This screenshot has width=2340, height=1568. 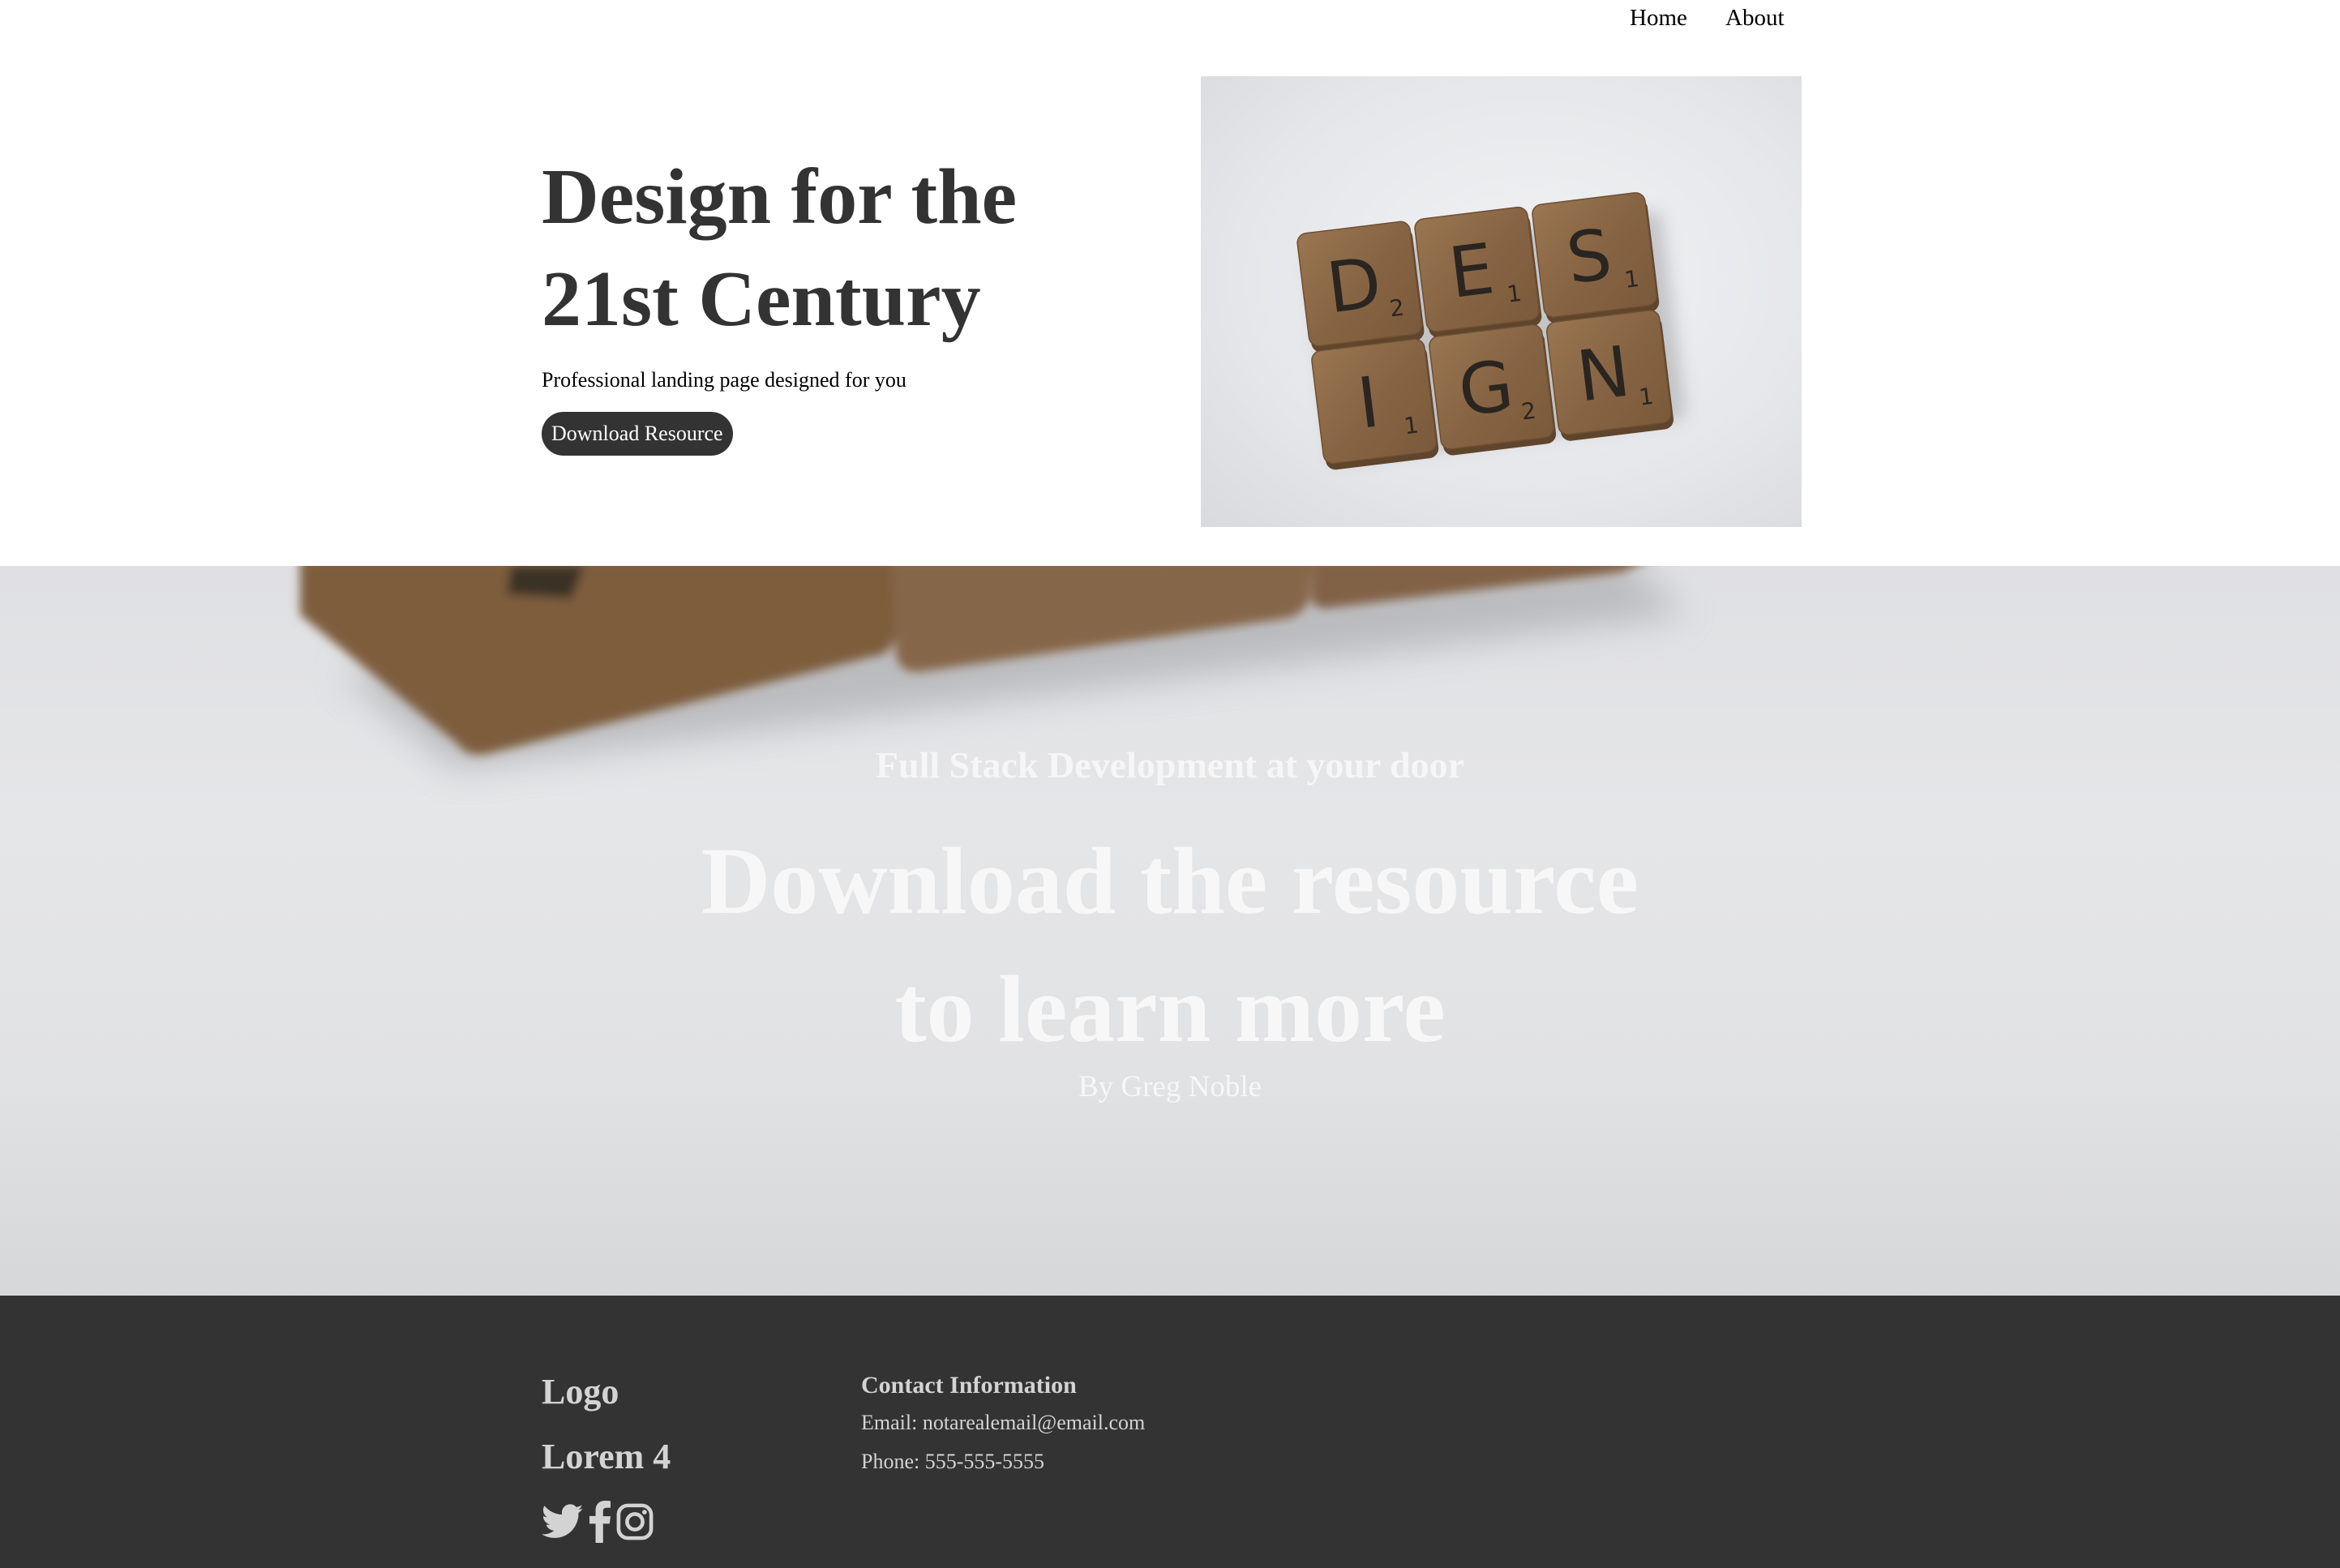 I want to click on nav-about-link: About, so click(x=1755, y=17).